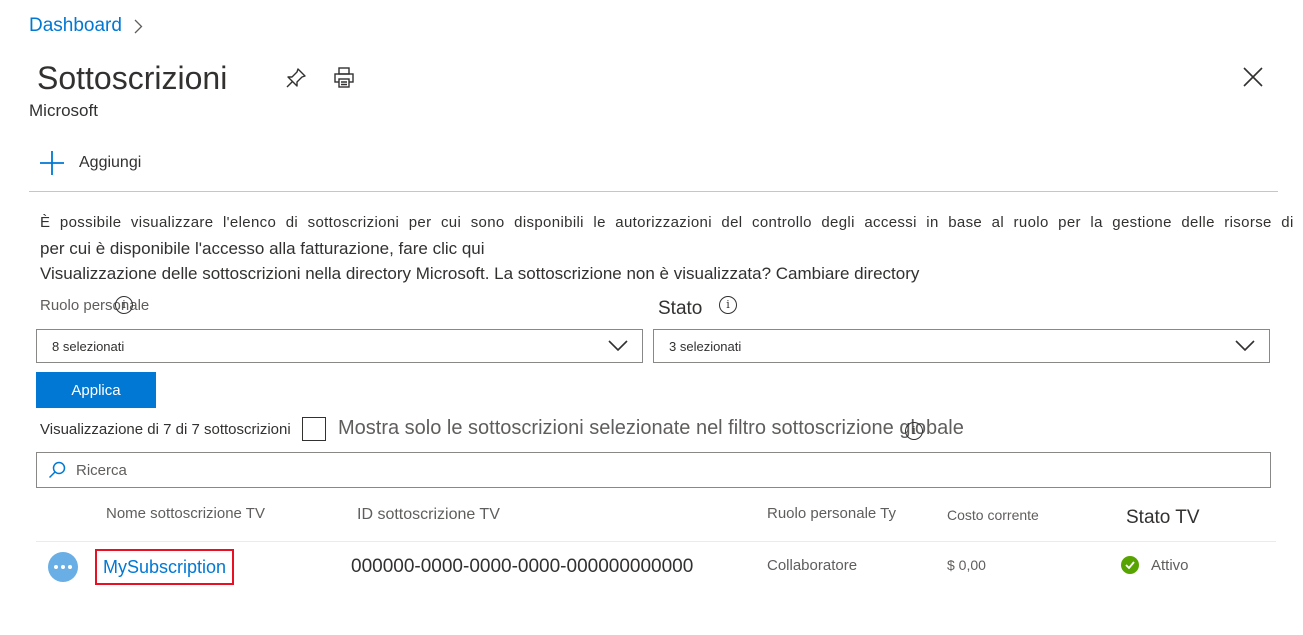  Describe the element at coordinates (428, 515) in the screenshot. I see `column-header-id: ID sottoscrizione TV` at that location.